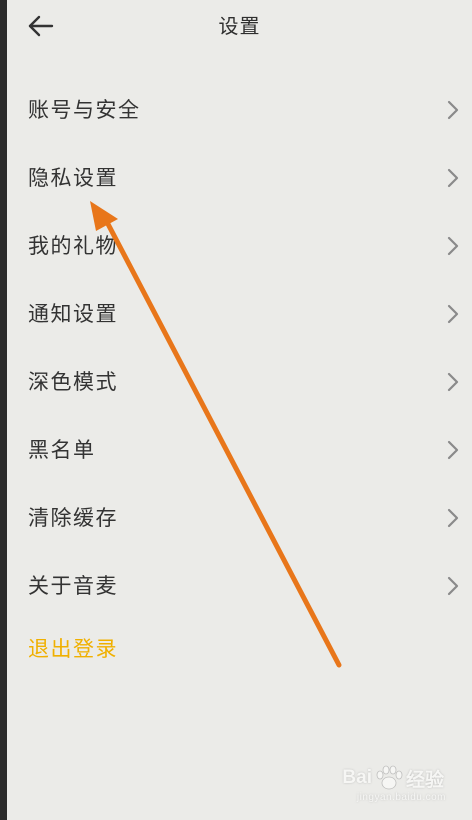  What do you see at coordinates (73, 382) in the screenshot?
I see `menu-item-label: 深色模式` at bounding box center [73, 382].